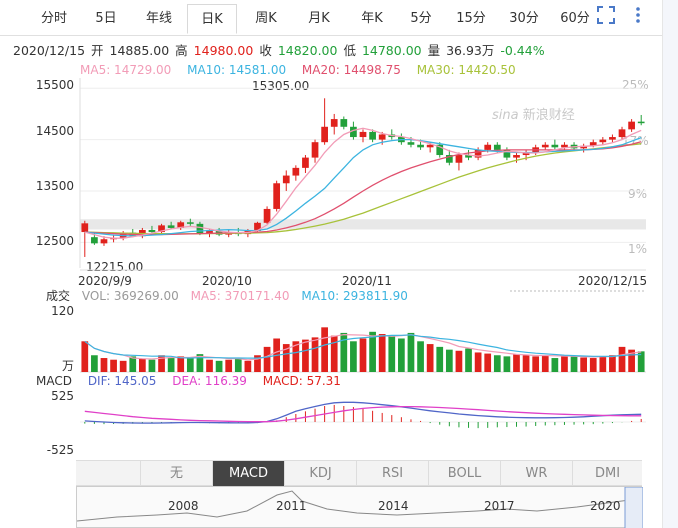 The height and width of the screenshot is (528, 678). What do you see at coordinates (499, 506) in the screenshot?
I see `navigator-year-label: 2017` at bounding box center [499, 506].